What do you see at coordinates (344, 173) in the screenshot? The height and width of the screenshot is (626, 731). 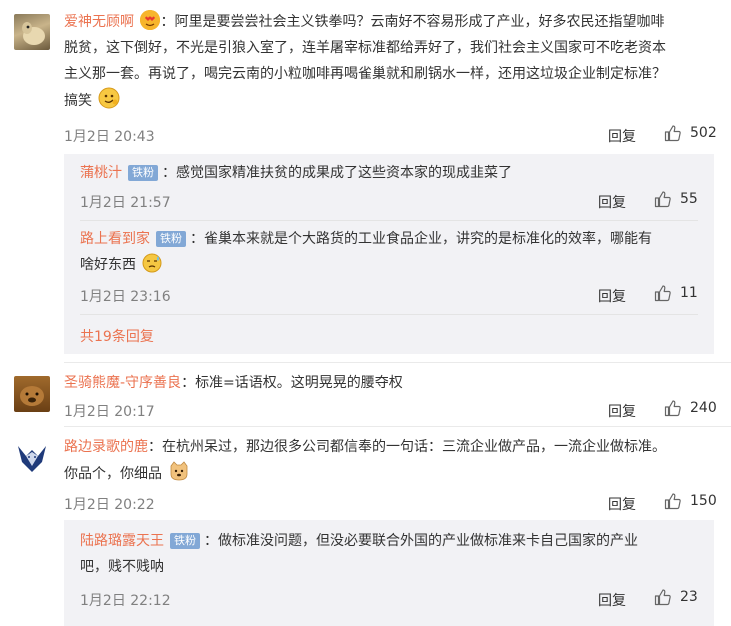 I see `reply-text-line: 感觉国家精准扶贫的成果成了这些资本家的现成韭菜了` at bounding box center [344, 173].